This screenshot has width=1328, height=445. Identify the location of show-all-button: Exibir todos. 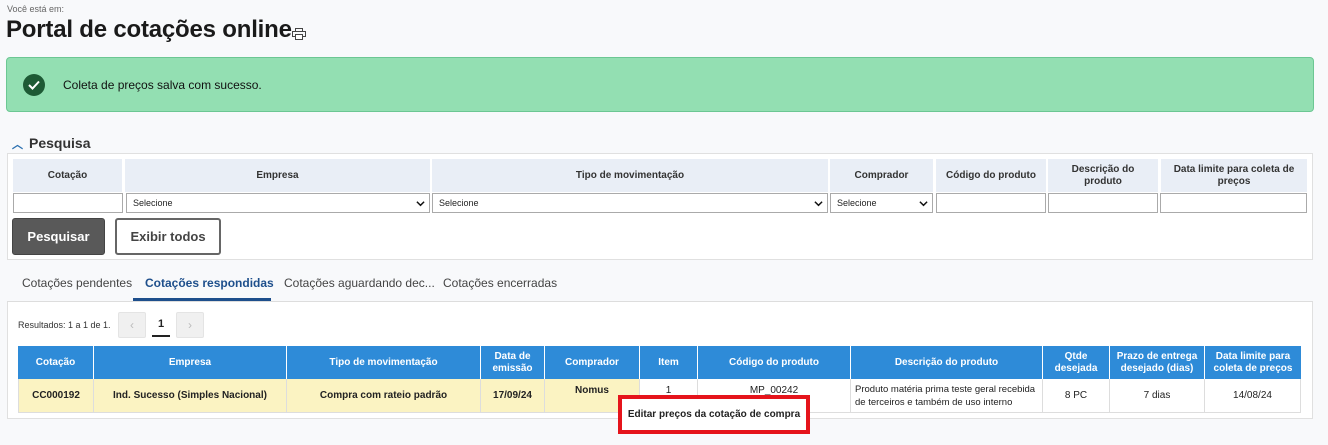
(168, 236).